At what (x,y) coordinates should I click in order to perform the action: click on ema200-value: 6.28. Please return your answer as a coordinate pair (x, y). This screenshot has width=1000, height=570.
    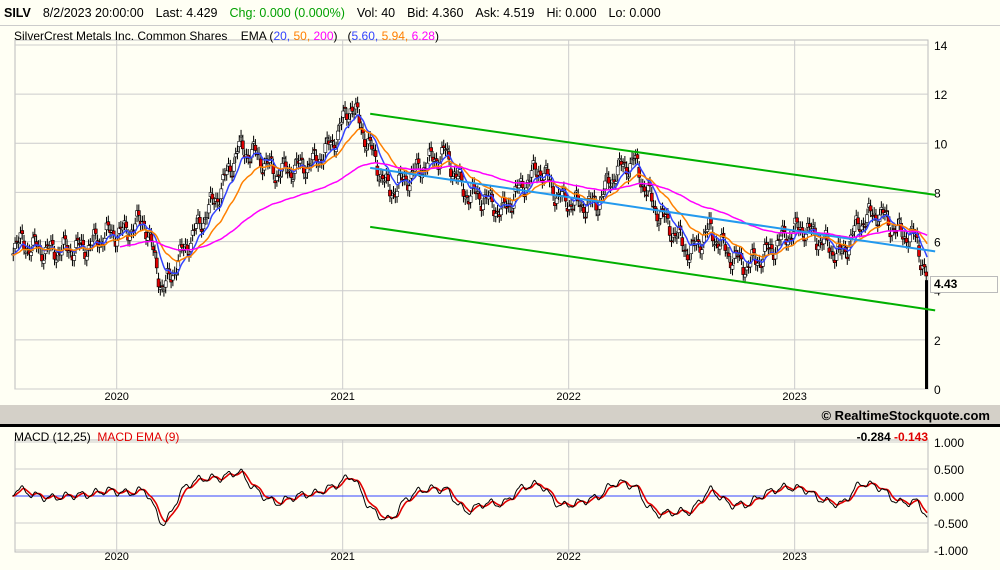
    Looking at the image, I should click on (423, 36).